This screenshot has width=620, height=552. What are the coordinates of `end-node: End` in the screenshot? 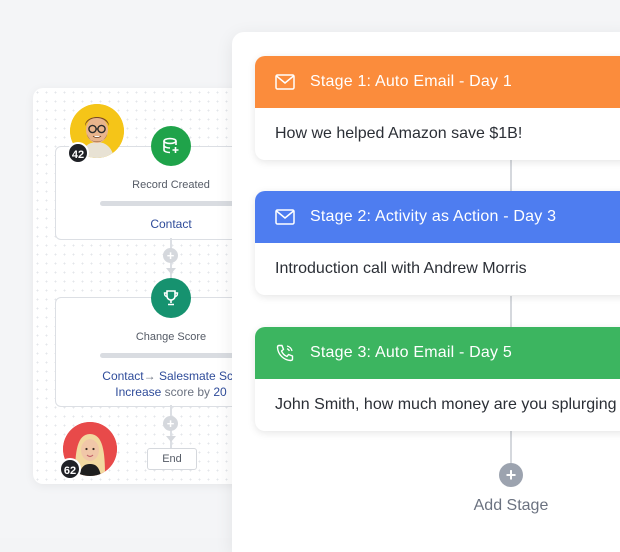 It's located at (172, 459).